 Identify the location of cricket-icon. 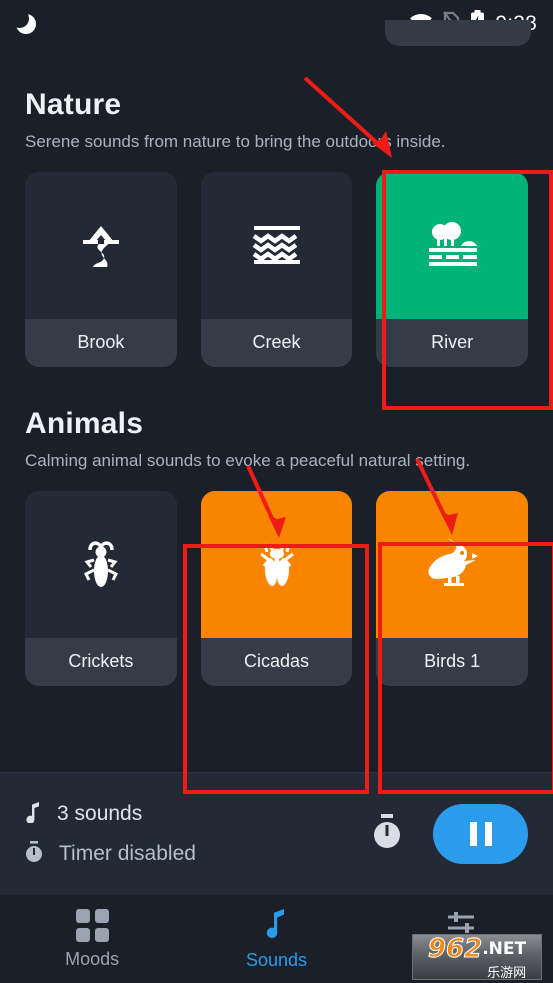
(101, 564).